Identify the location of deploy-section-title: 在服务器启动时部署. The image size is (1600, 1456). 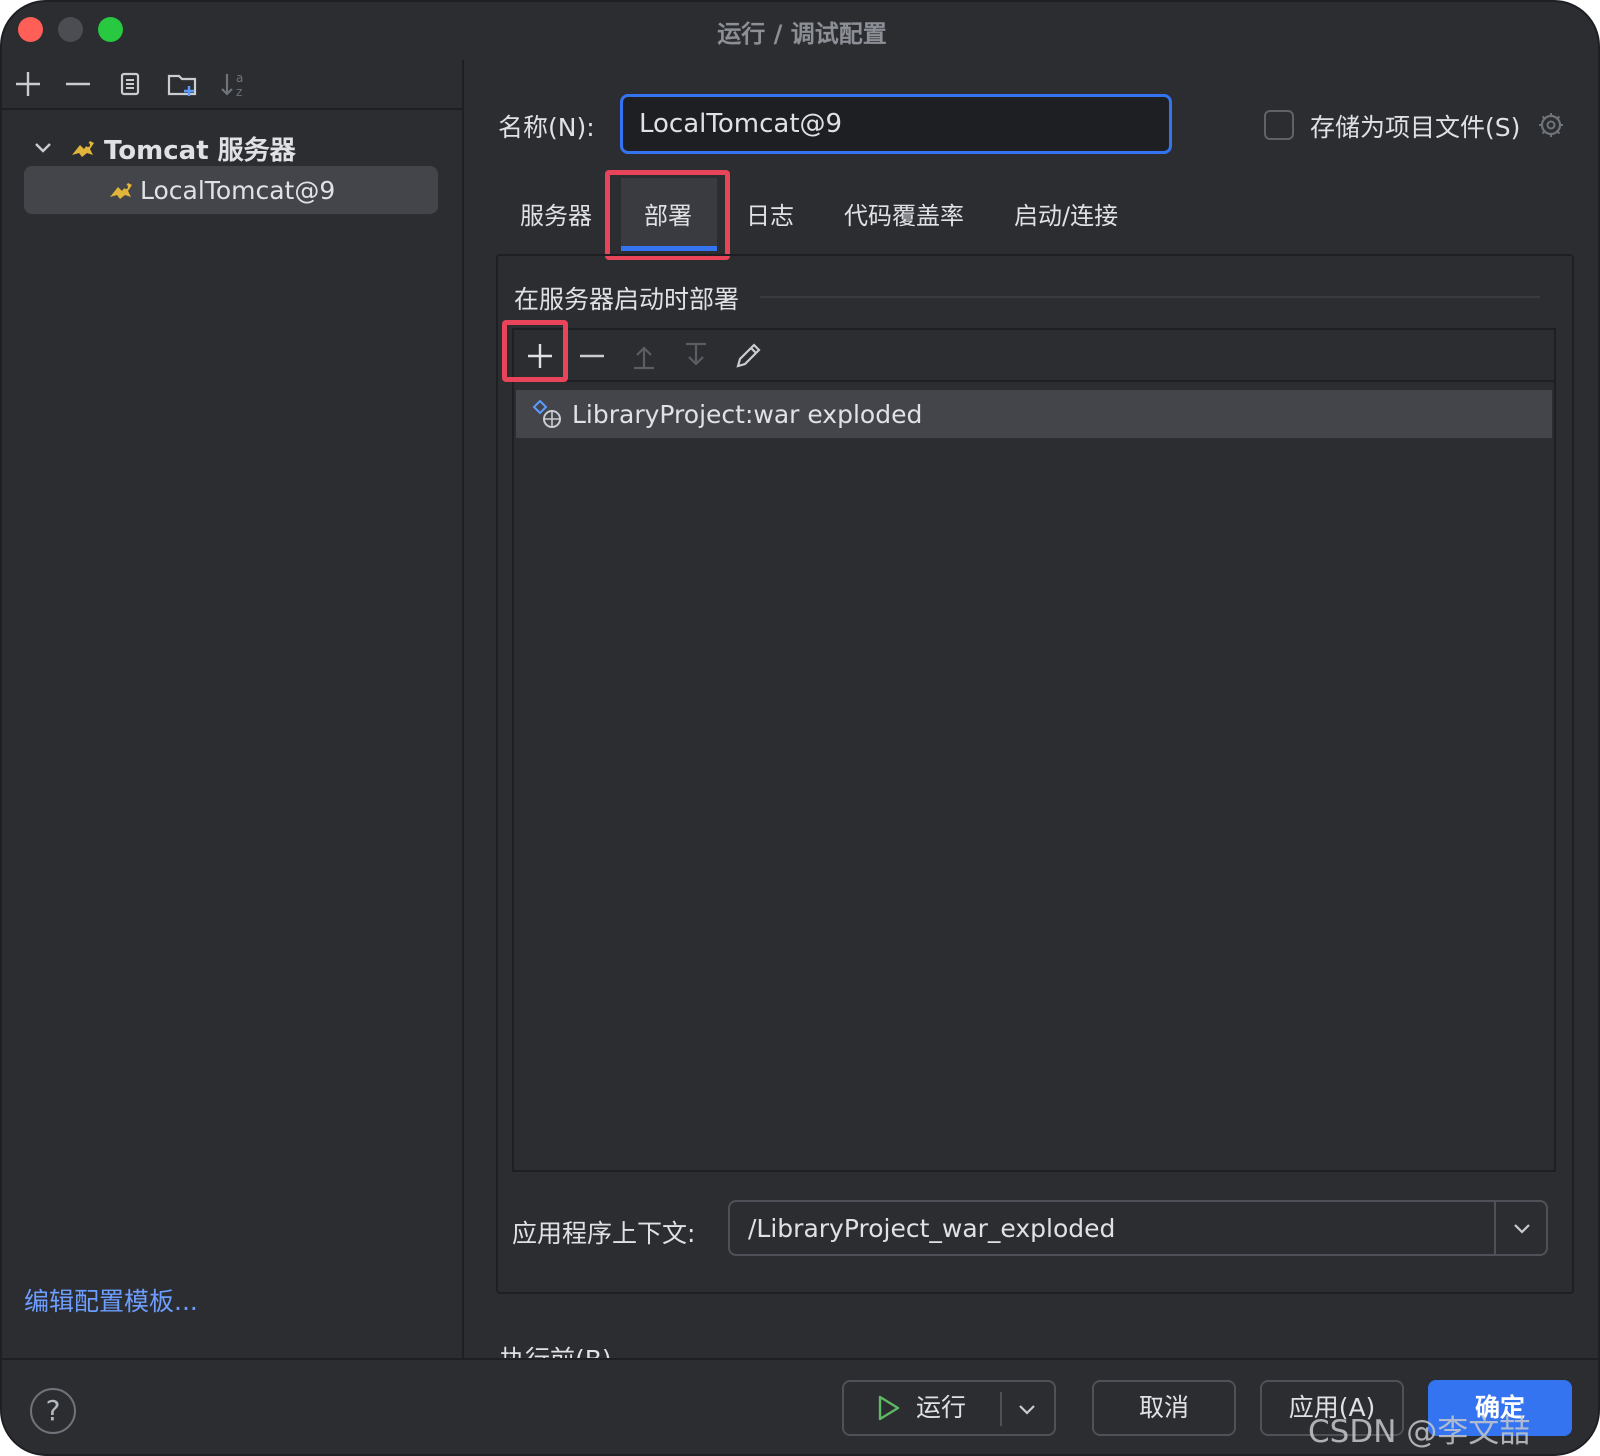
(627, 299).